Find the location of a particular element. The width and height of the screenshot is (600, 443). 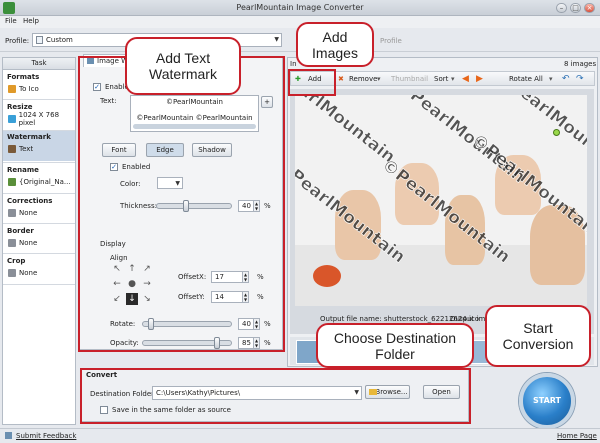

task-watermark: Watermark Text is located at coordinates (39, 146).